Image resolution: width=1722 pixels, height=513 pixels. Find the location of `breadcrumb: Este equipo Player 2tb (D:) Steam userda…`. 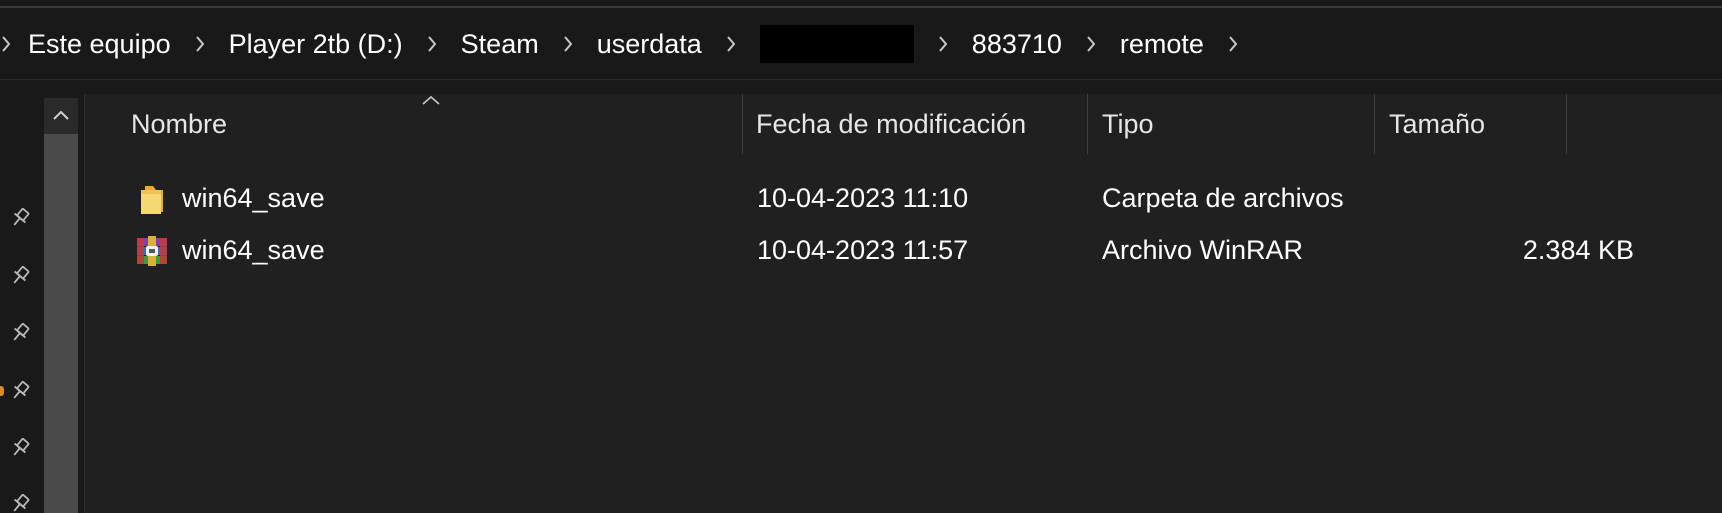

breadcrumb: Este equipo Player 2tb (D:) Steam userda… is located at coordinates (861, 44).